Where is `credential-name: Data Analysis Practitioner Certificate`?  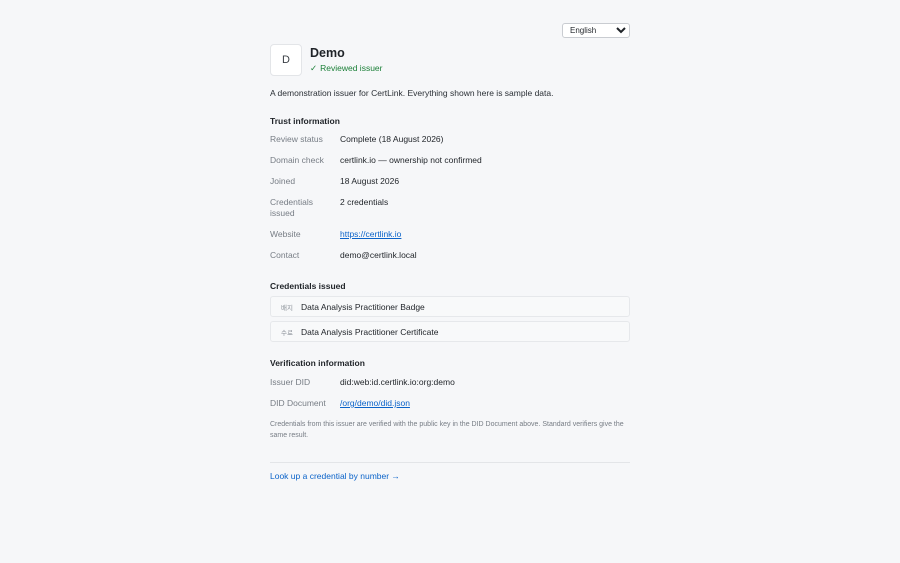
credential-name: Data Analysis Practitioner Certificate is located at coordinates (370, 332).